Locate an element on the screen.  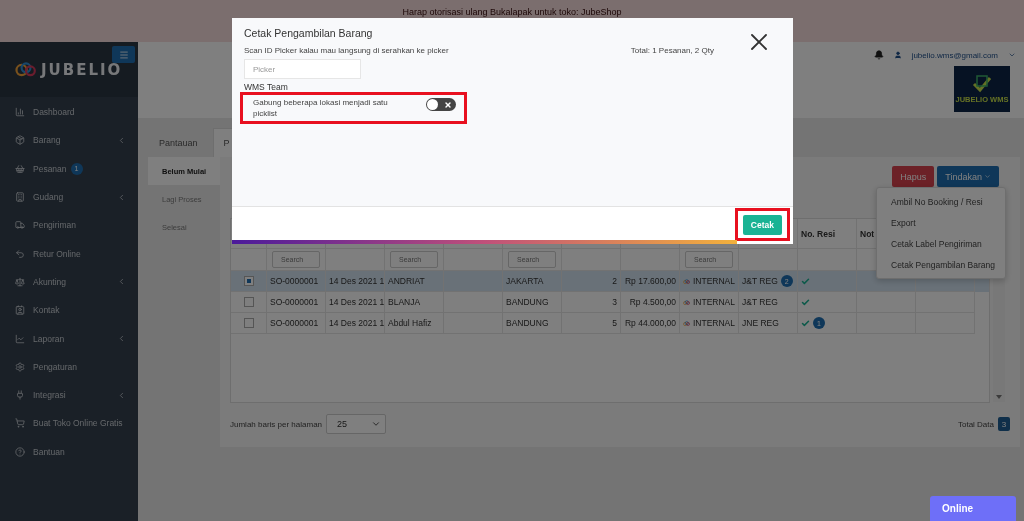
menu-button is located at coordinates (123, 54).